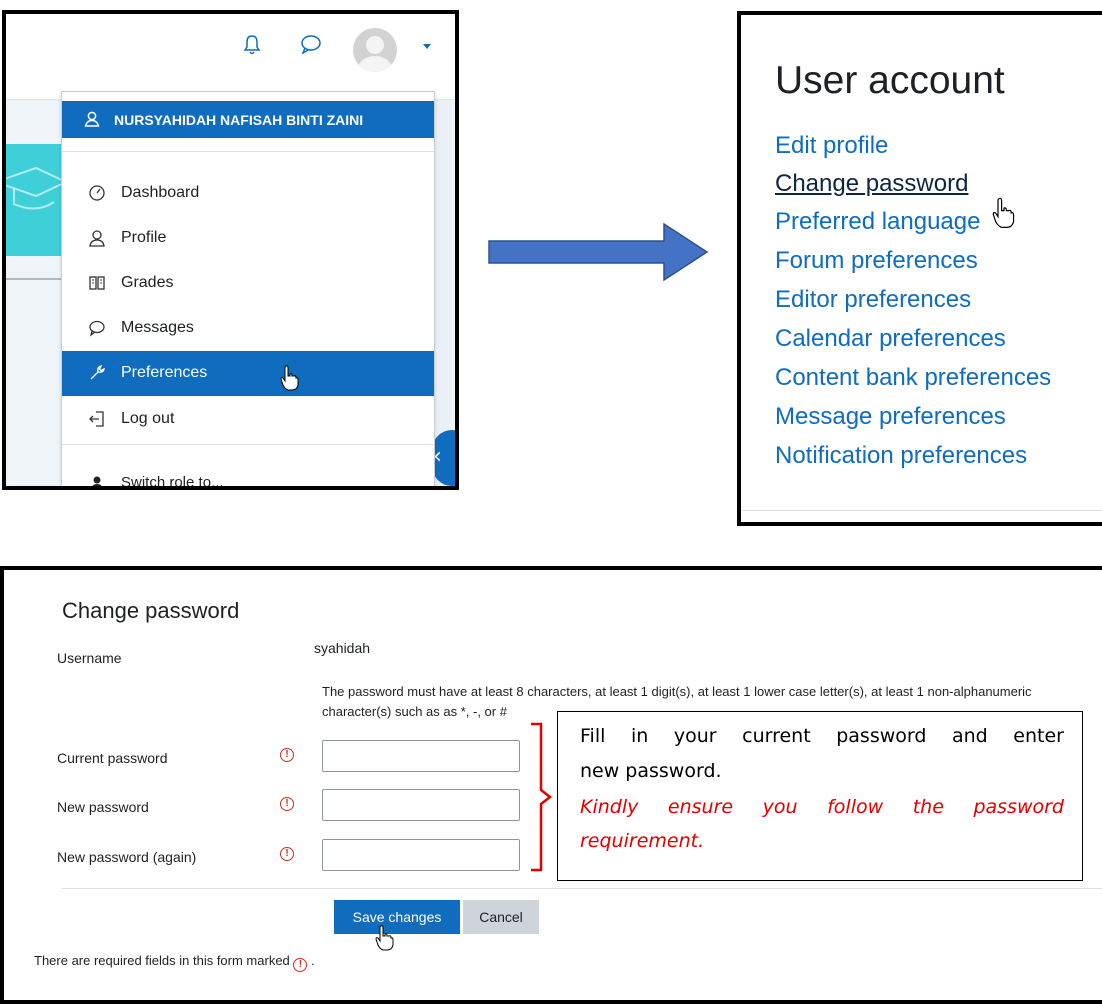 The image size is (1102, 1004). Describe the element at coordinates (822, 807) in the screenshot. I see `callout-warning-line: Kindly ensure you follow the password` at that location.